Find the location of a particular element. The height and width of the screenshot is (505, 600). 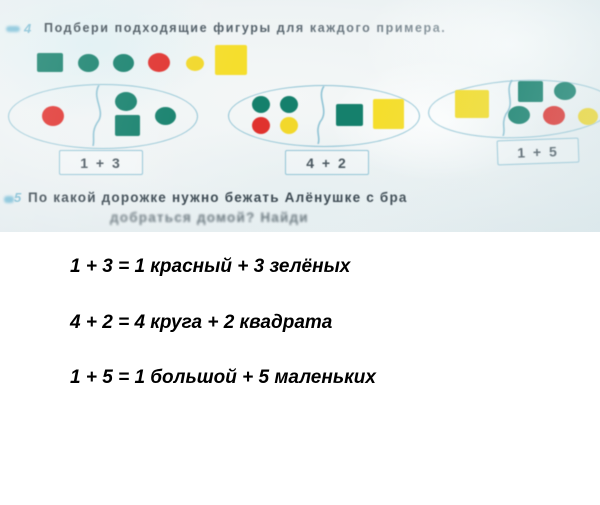

answer-line-1: 1 + 3 = 1 красный + 3 зелёных is located at coordinates (210, 266).